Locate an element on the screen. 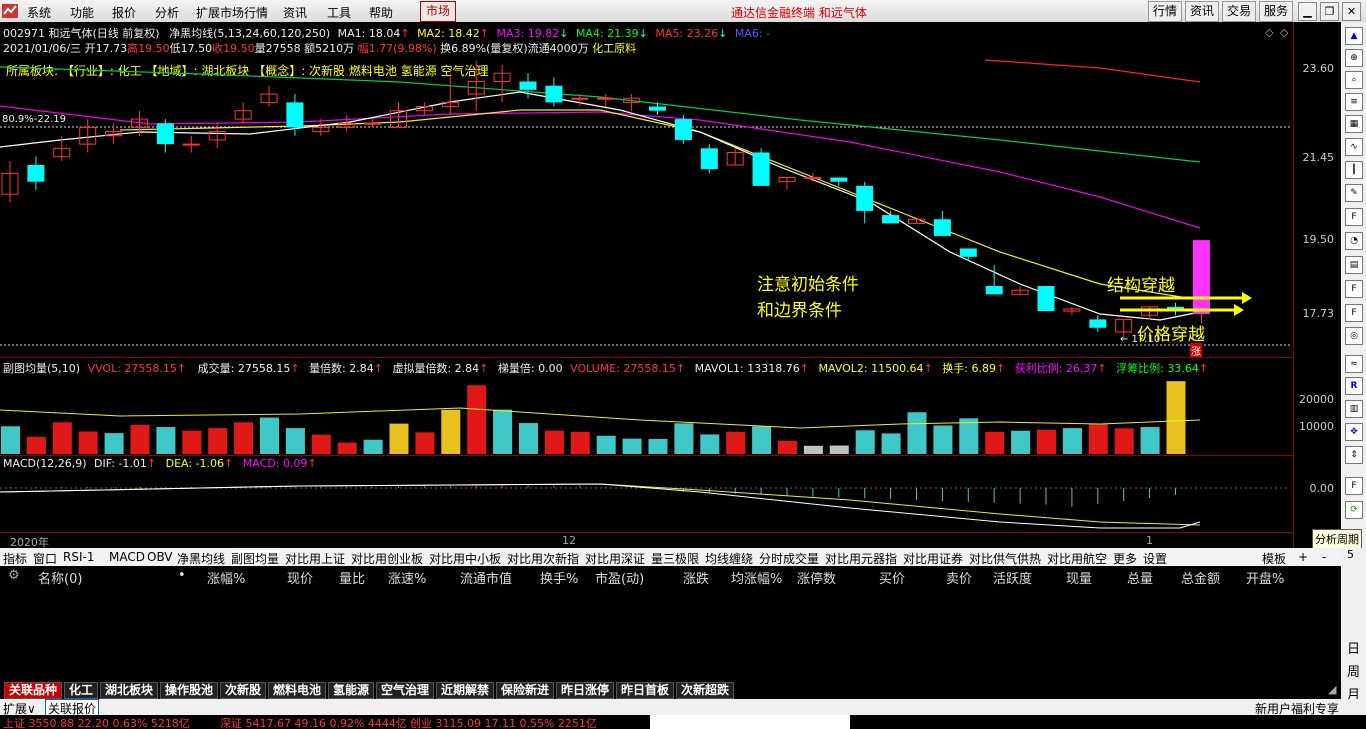  indicator-tab: 对比用次新指 is located at coordinates (543, 558).